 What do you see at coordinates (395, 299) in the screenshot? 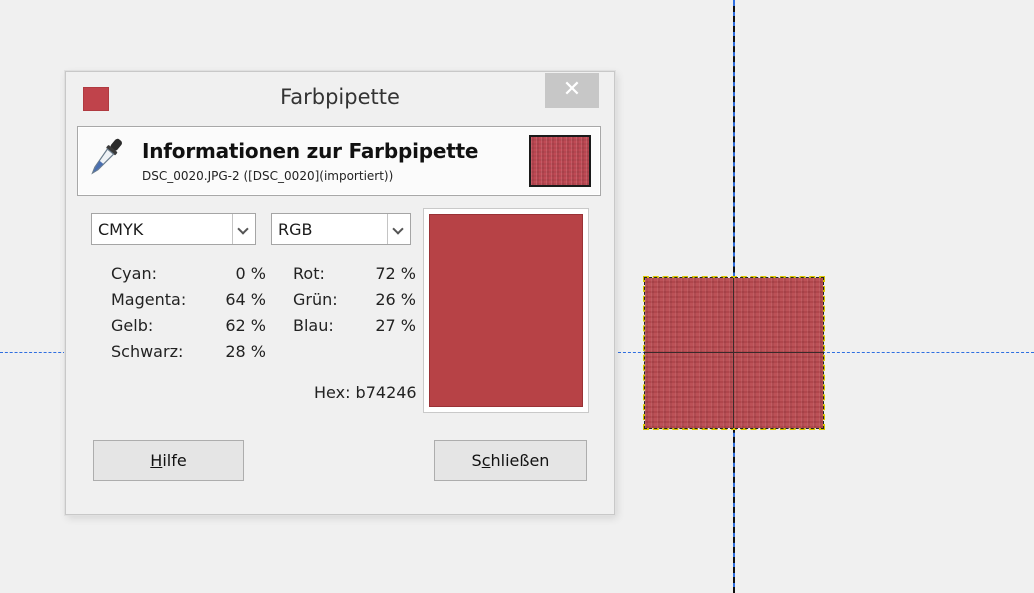
I see `green-value: 26 %` at bounding box center [395, 299].